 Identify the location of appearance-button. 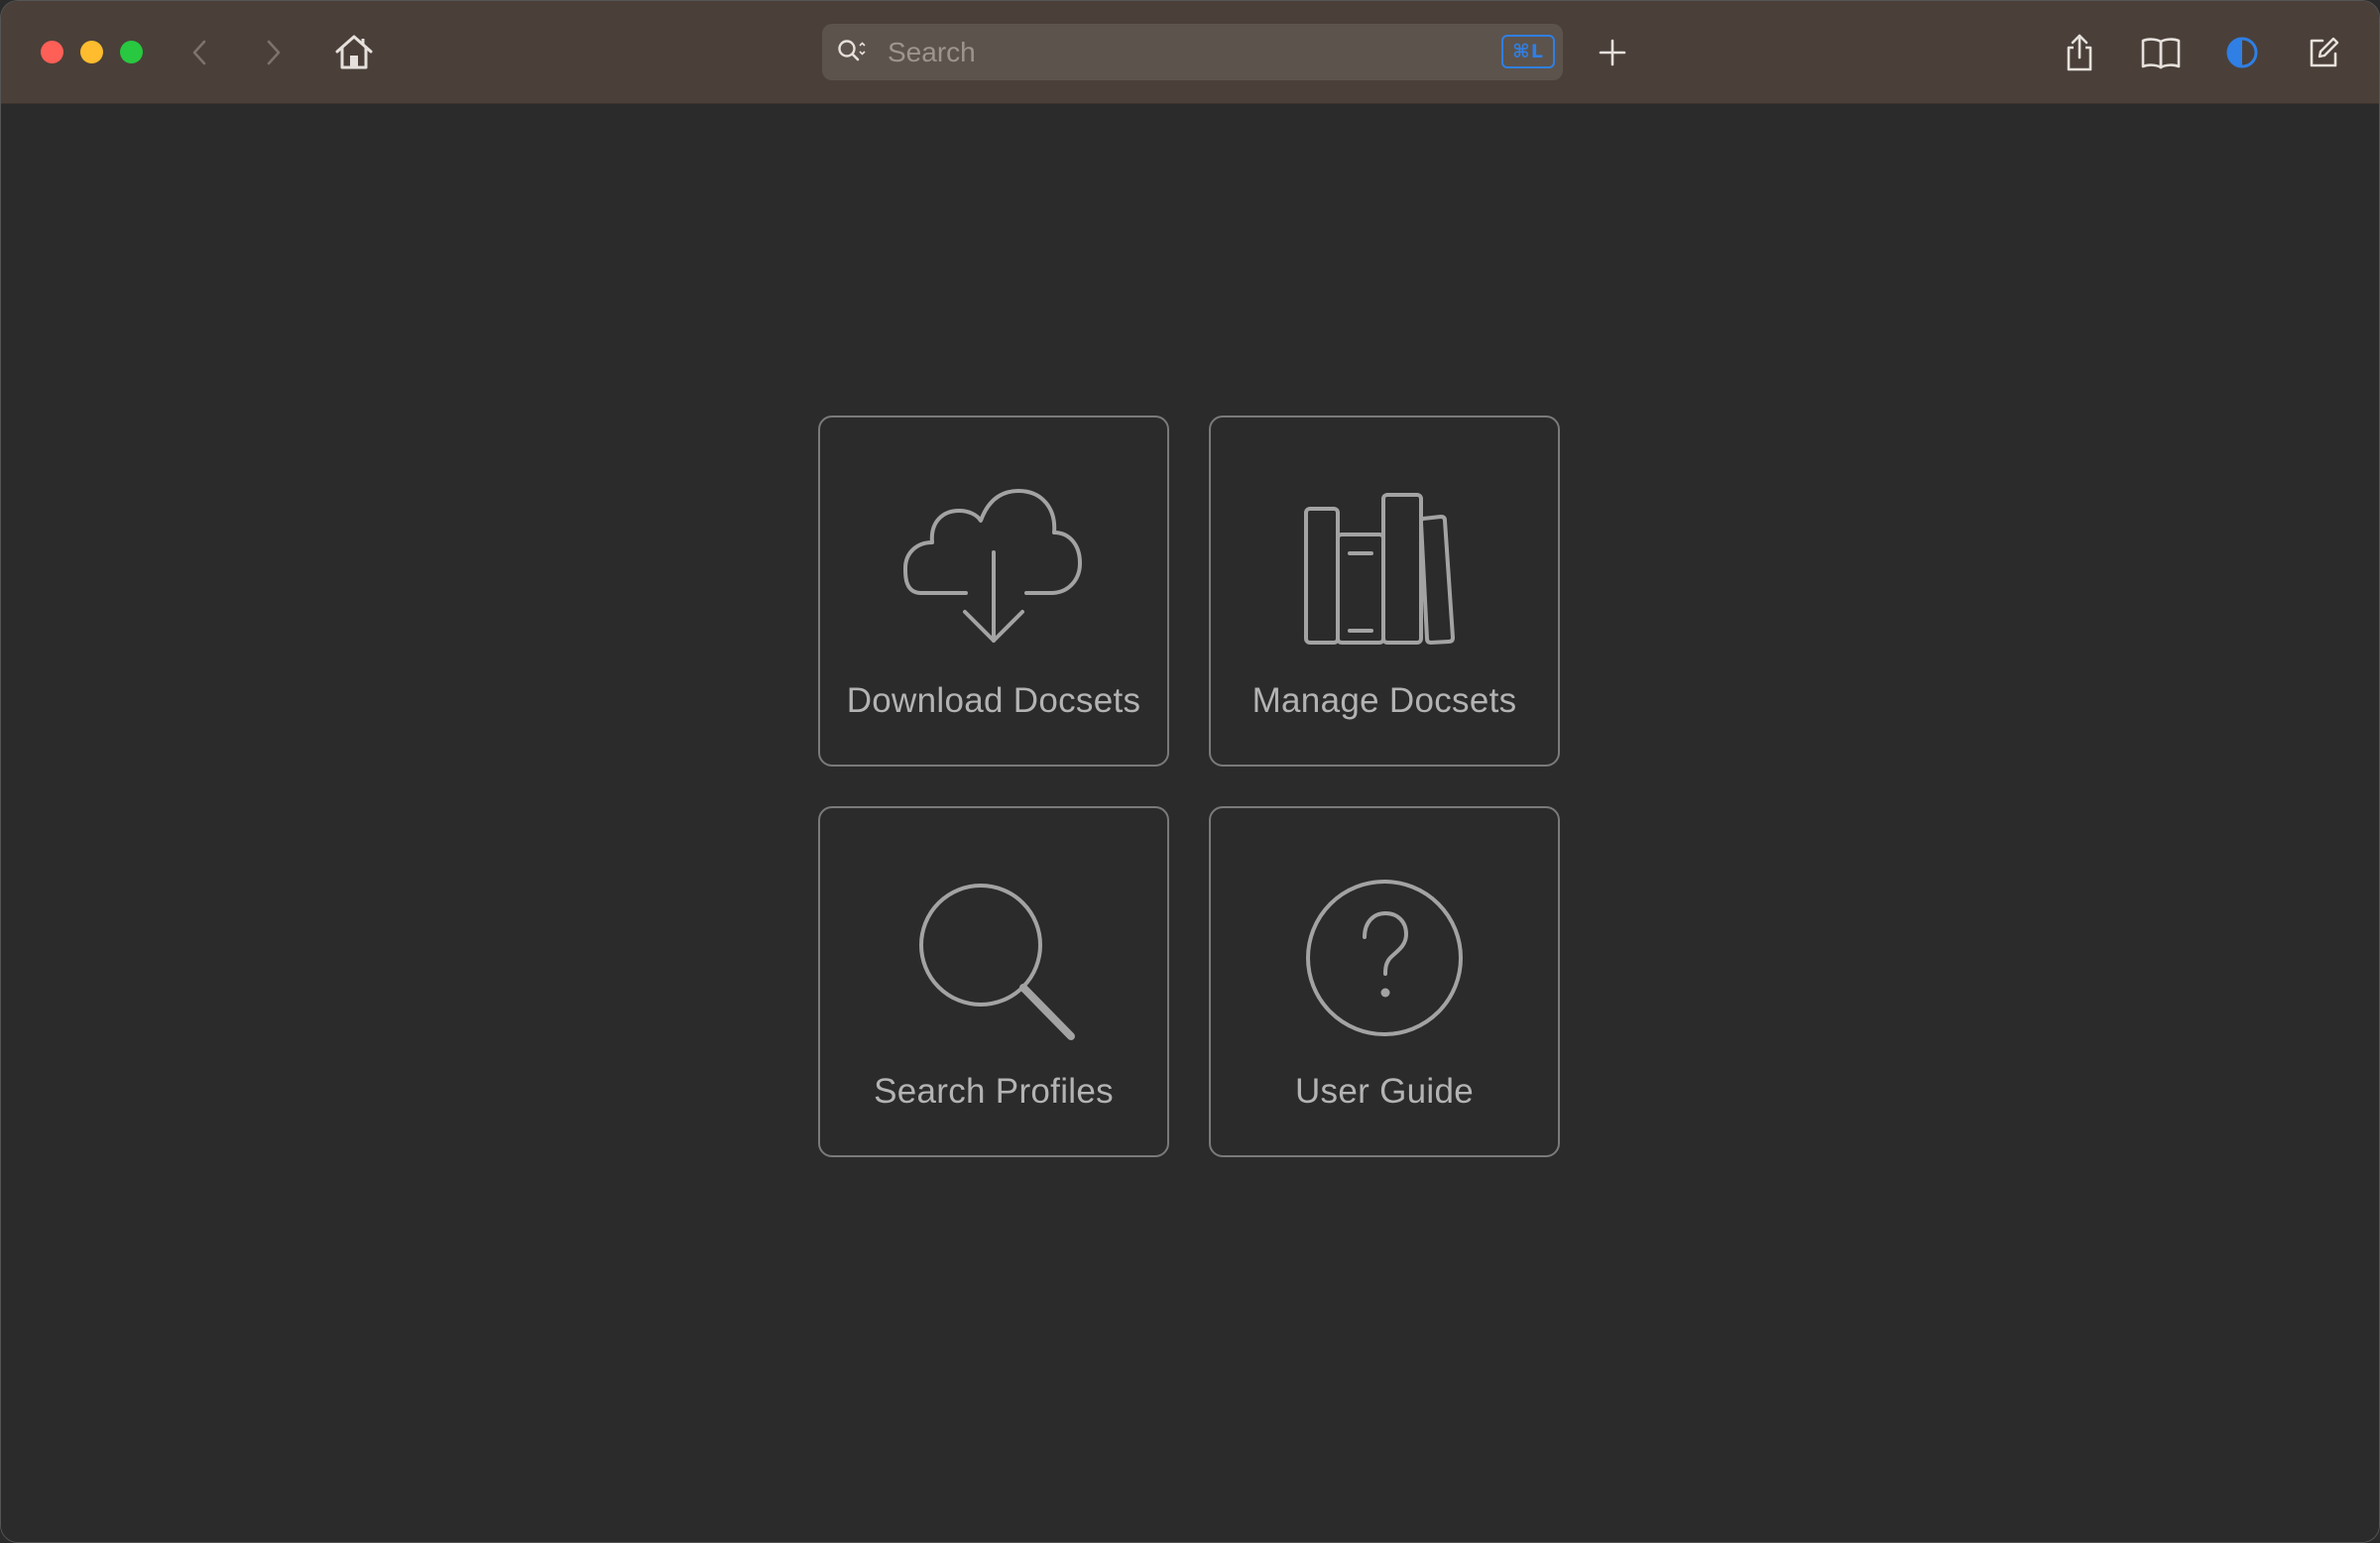
(2242, 52).